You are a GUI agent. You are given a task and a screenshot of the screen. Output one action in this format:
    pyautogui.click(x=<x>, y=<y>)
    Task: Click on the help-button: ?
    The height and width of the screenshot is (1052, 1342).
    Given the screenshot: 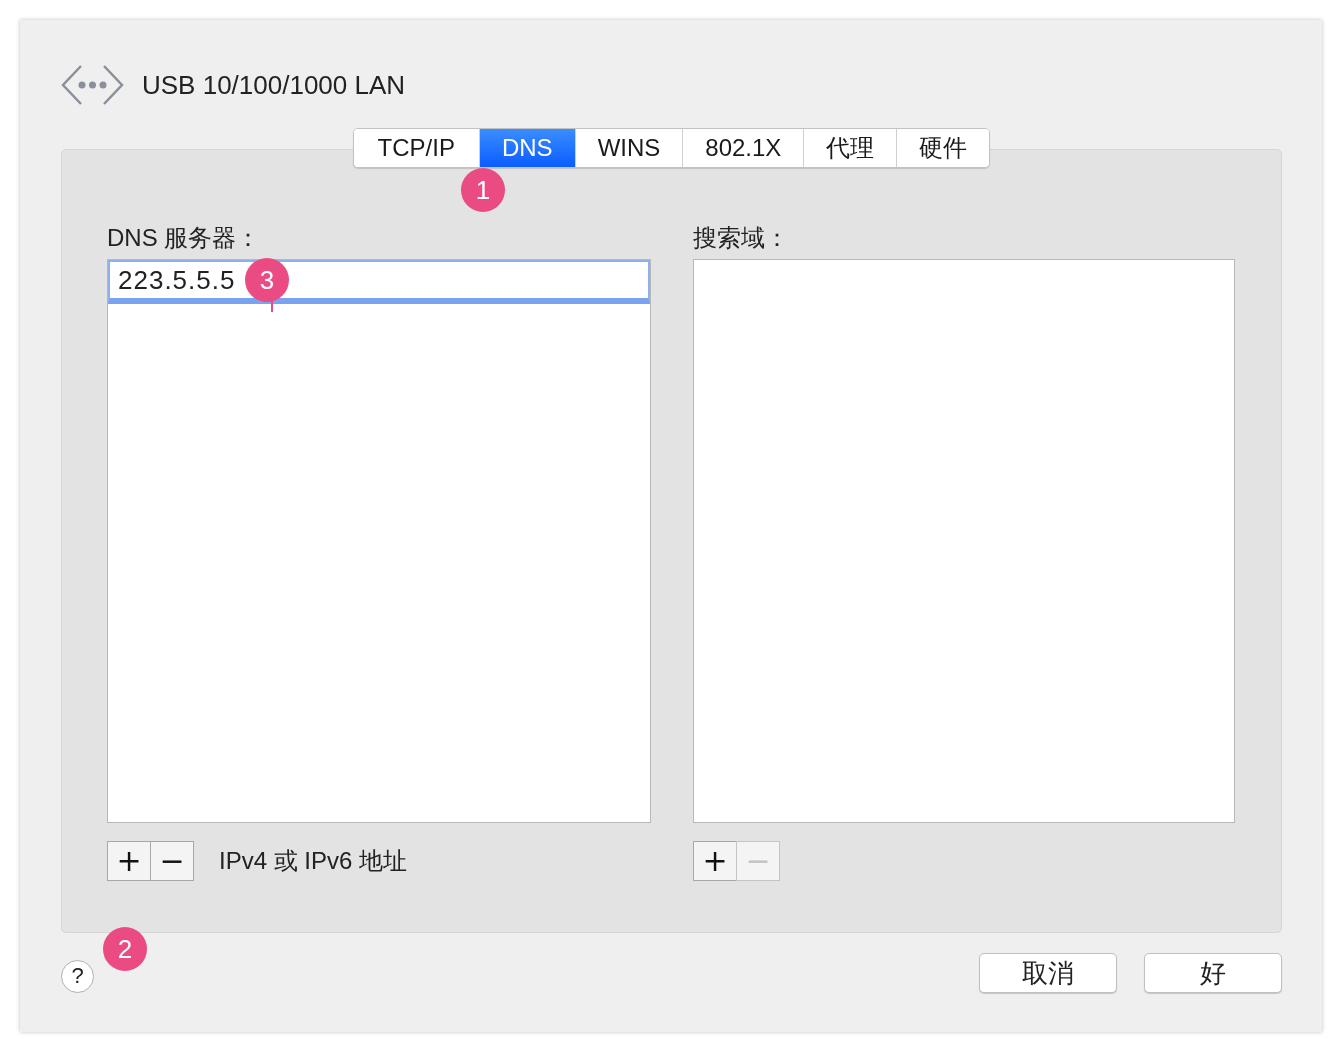 What is the action you would take?
    pyautogui.click(x=77, y=976)
    